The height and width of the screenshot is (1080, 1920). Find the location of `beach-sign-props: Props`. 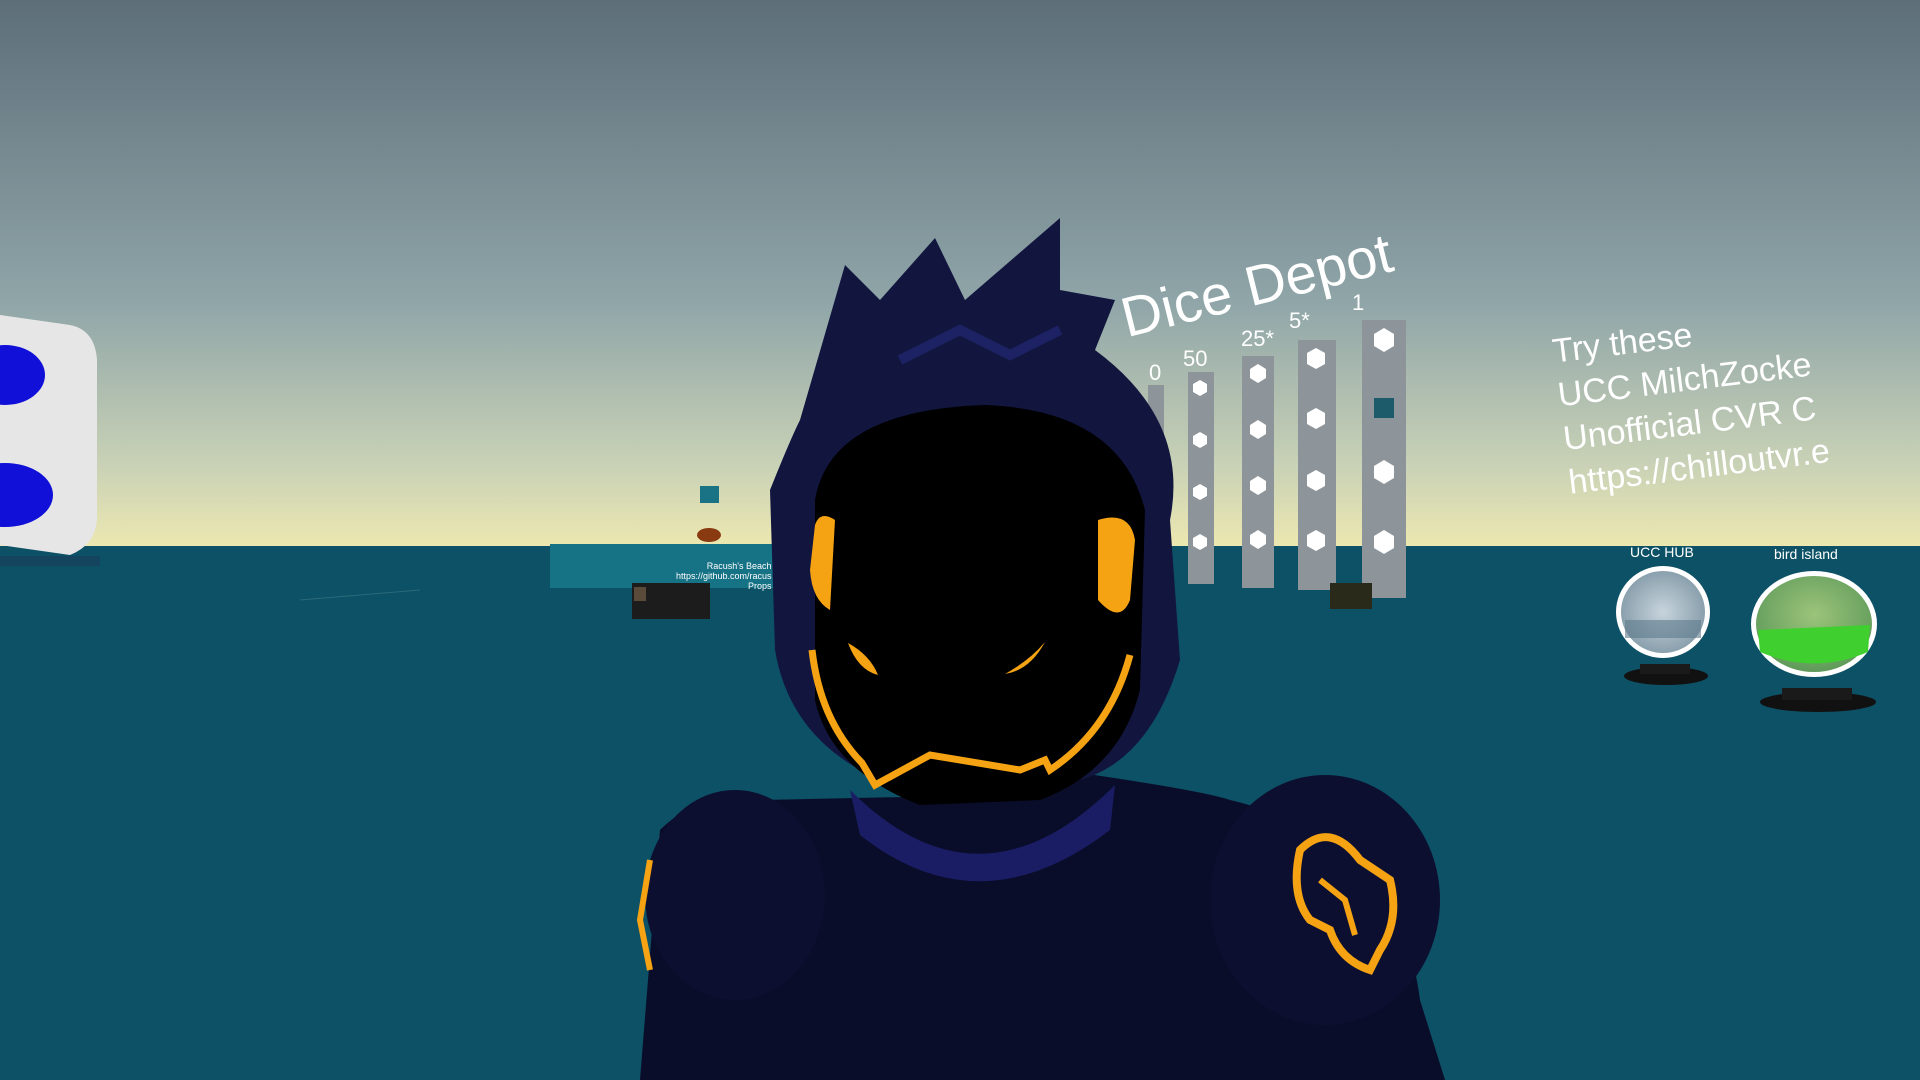

beach-sign-props: Props is located at coordinates (760, 586).